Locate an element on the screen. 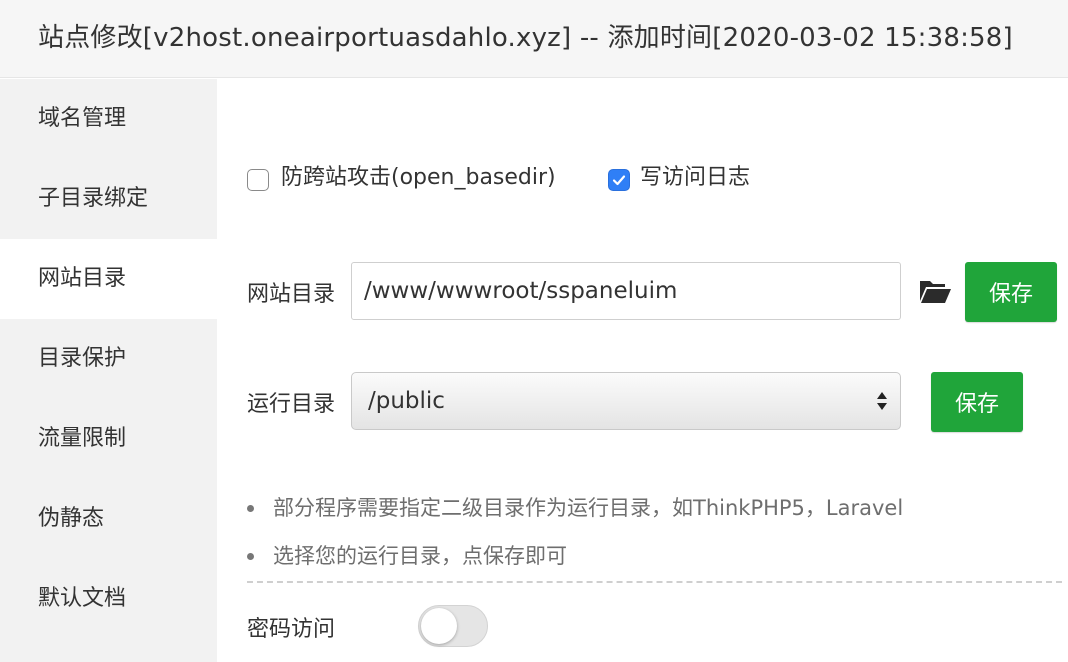 The image size is (1068, 662). sidebar-item-site-directory: 网站目录 is located at coordinates (108, 279).